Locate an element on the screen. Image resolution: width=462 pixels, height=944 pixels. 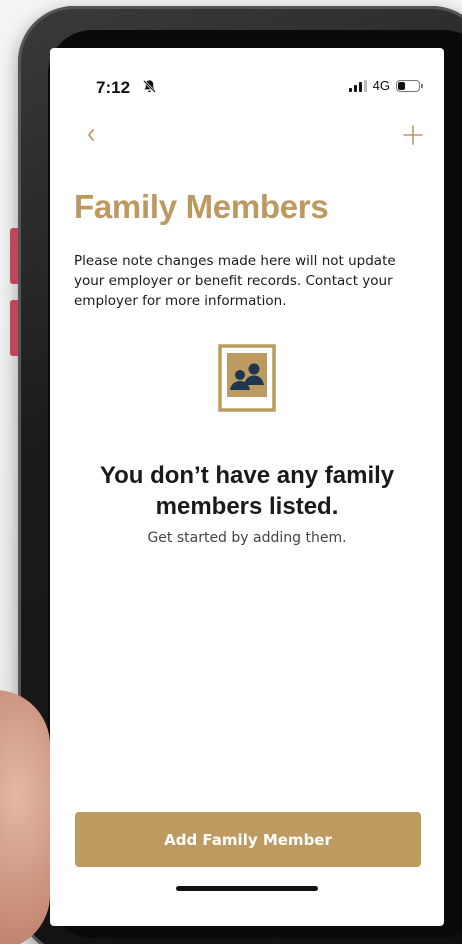
battery-icon is located at coordinates (409, 85).